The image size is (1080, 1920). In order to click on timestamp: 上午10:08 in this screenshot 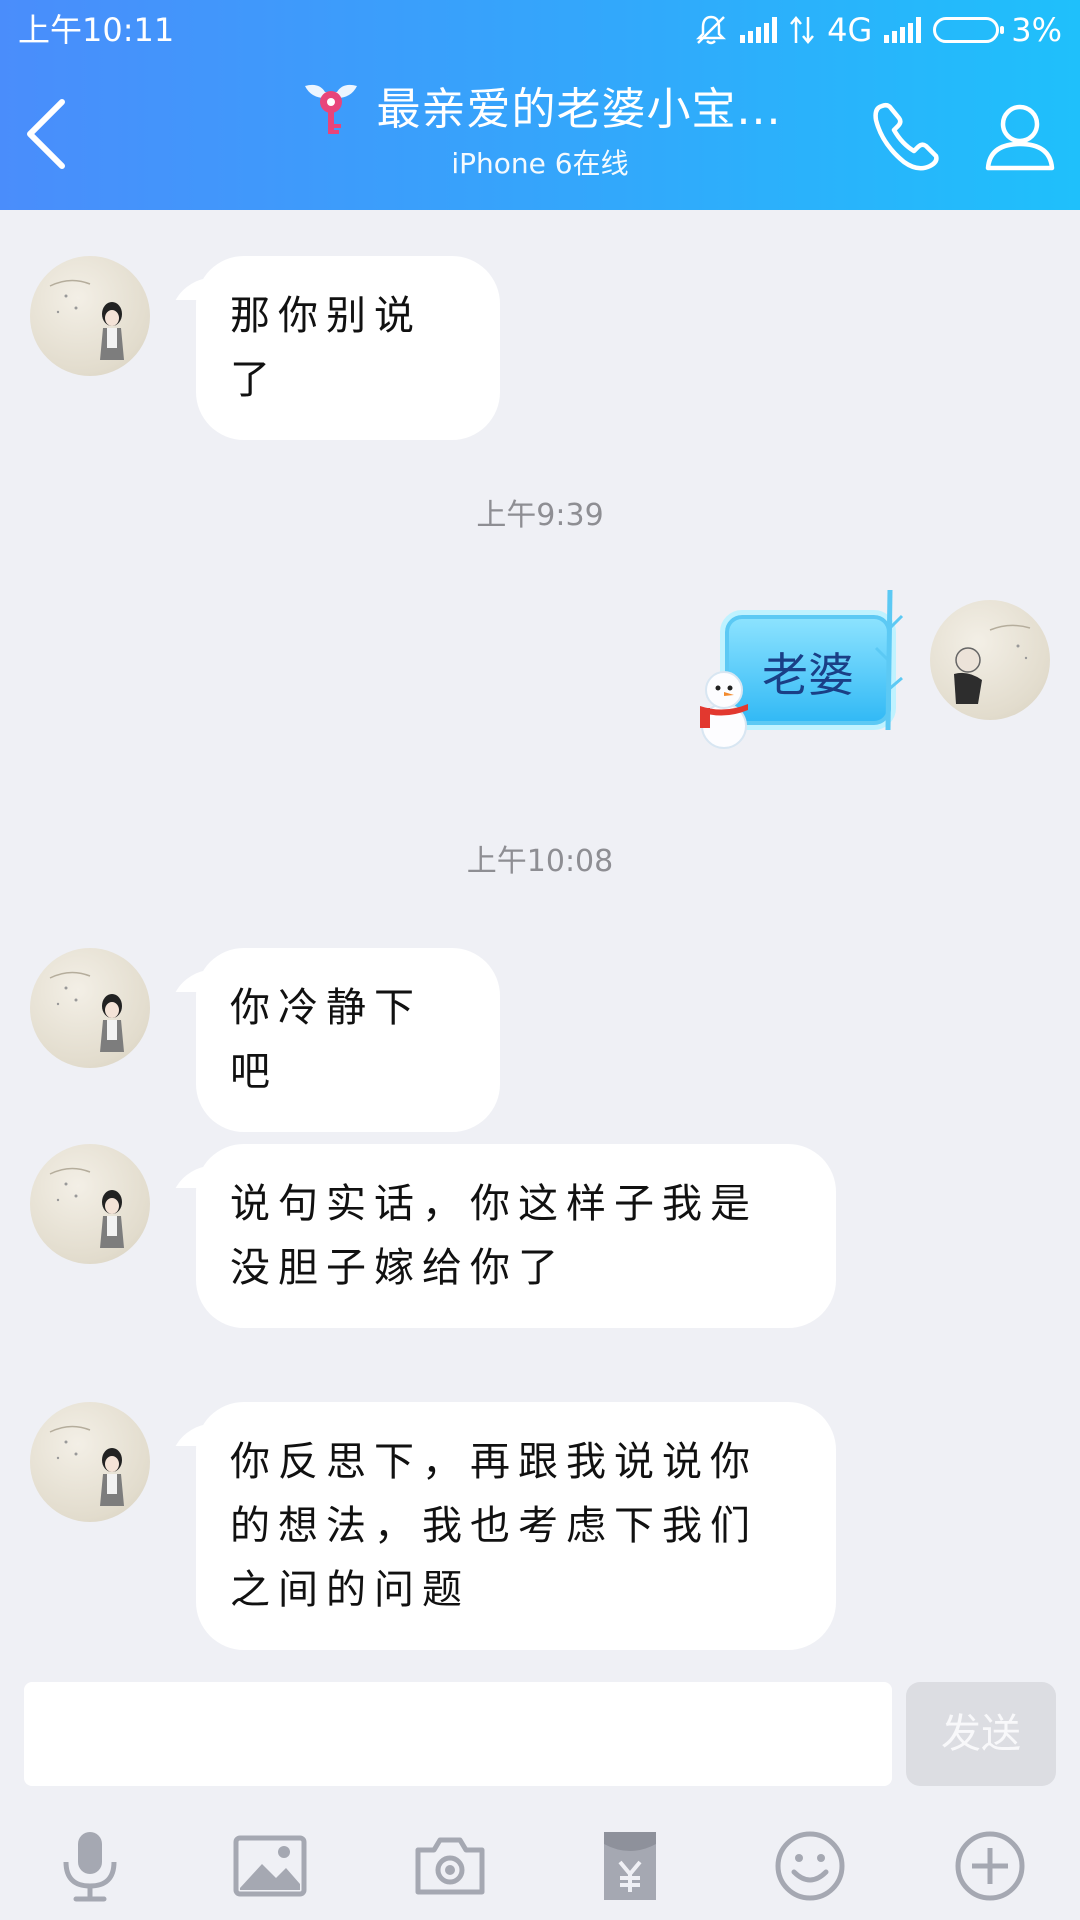, I will do `click(540, 861)`.